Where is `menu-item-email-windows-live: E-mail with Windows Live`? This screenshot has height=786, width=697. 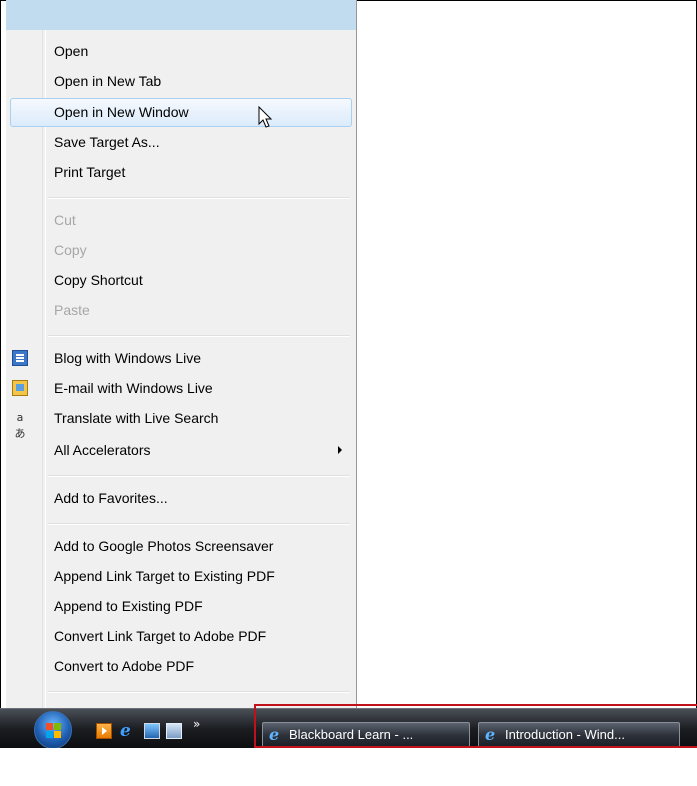
menu-item-email-windows-live: E-mail with Windows Live is located at coordinates (181, 388).